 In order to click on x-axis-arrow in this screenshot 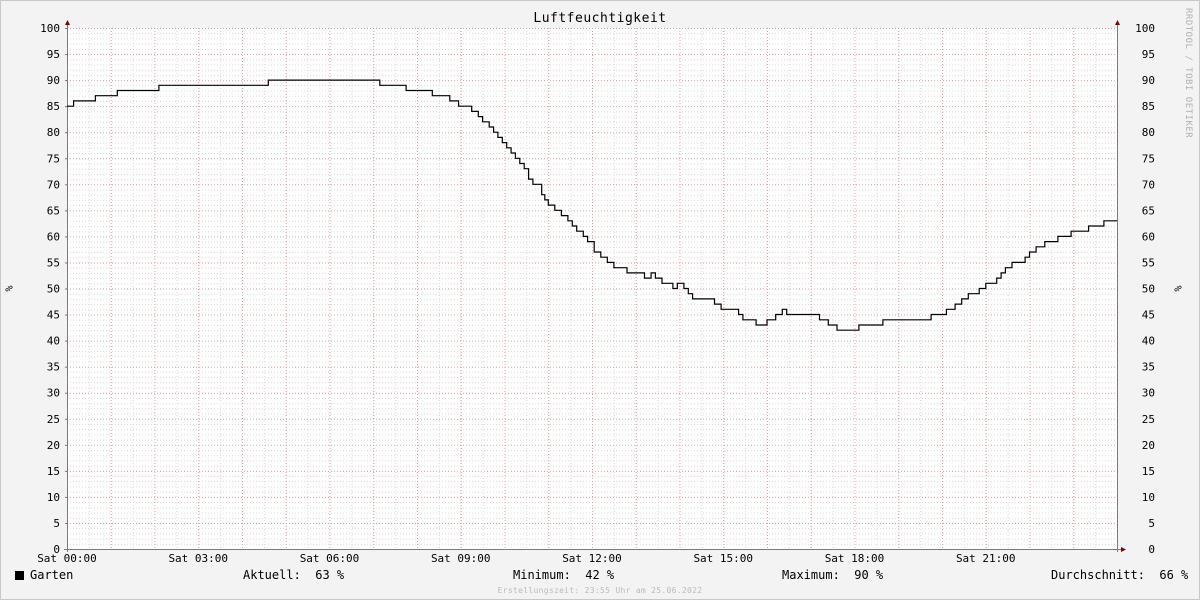, I will do `click(1123, 549)`.